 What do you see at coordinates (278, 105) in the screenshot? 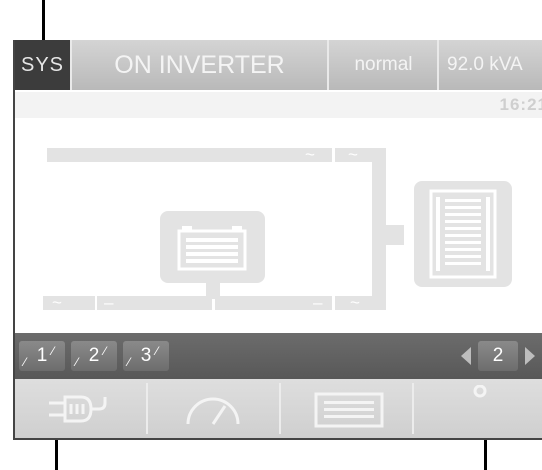
I see `time-bar: 16:21` at bounding box center [278, 105].